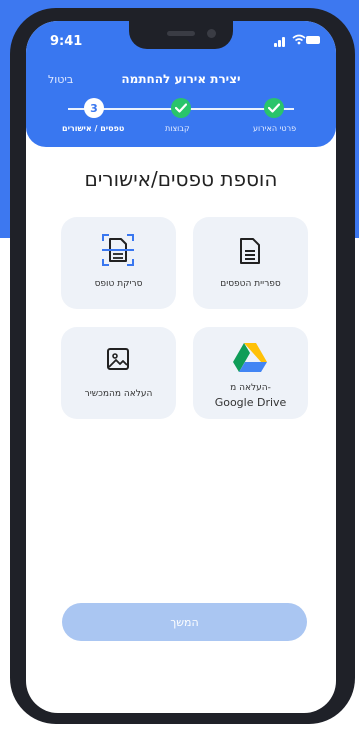 The width and height of the screenshot is (359, 730). I want to click on status-icons, so click(297, 40).